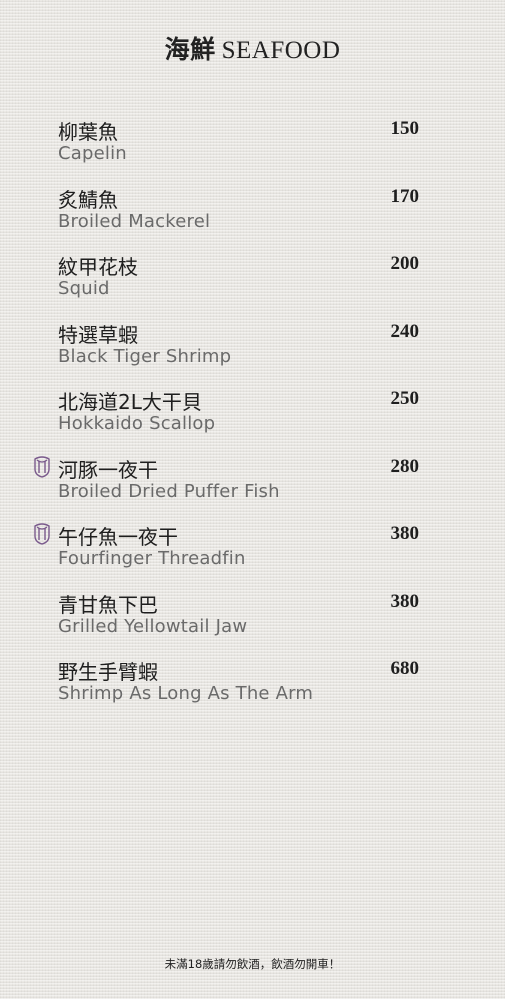 The height and width of the screenshot is (999, 505). I want to click on item-name-zh: 青甘魚下巴, so click(108, 604).